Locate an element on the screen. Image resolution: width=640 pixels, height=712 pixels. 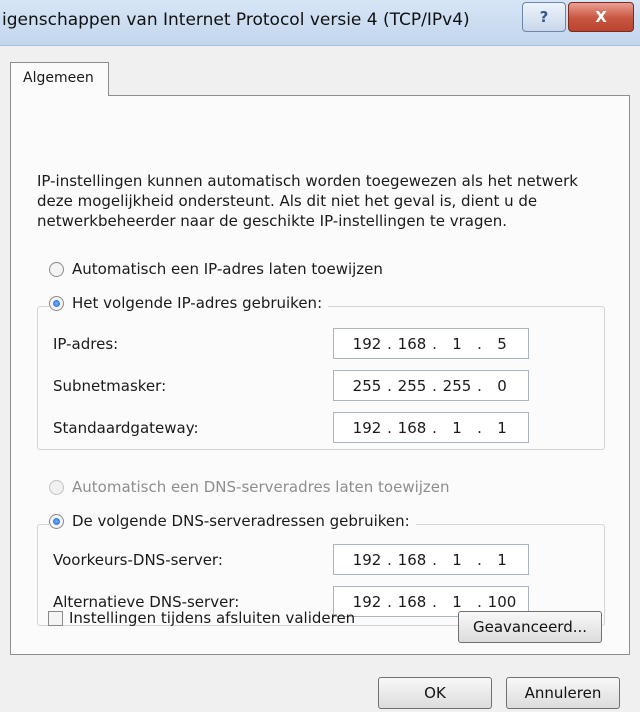
ip-address-input: 192. 168. 1. 5 is located at coordinates (431, 343).